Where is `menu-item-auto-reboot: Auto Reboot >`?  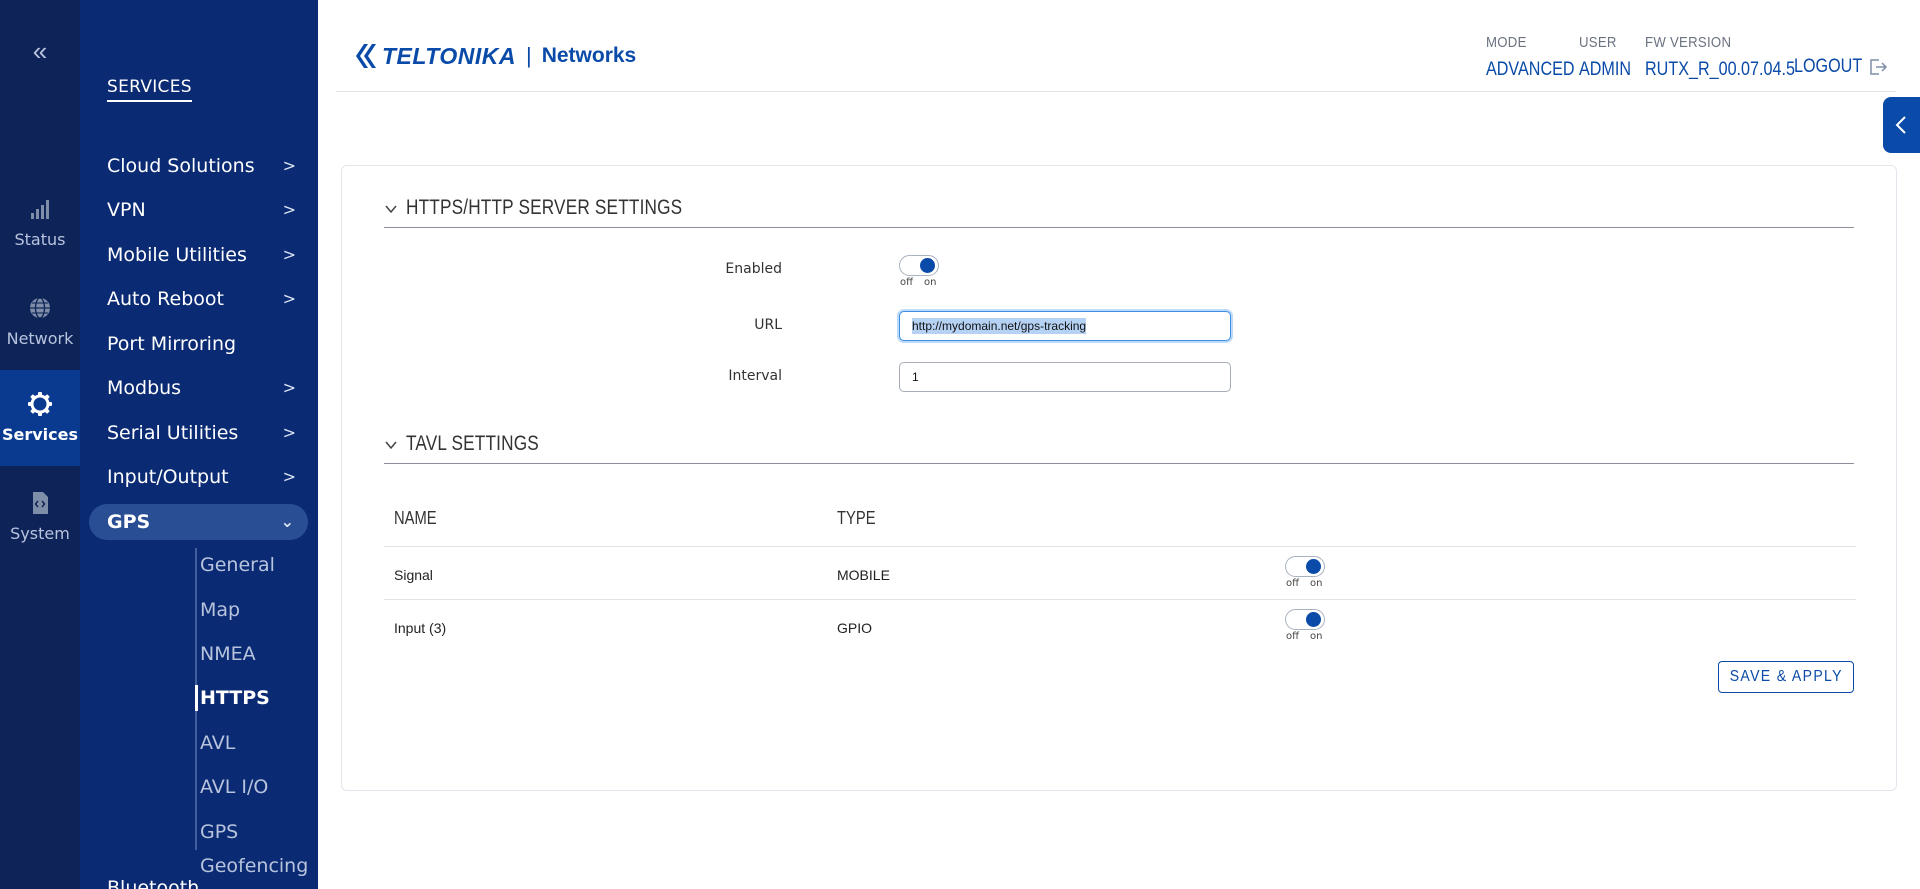 menu-item-auto-reboot: Auto Reboot > is located at coordinates (204, 299).